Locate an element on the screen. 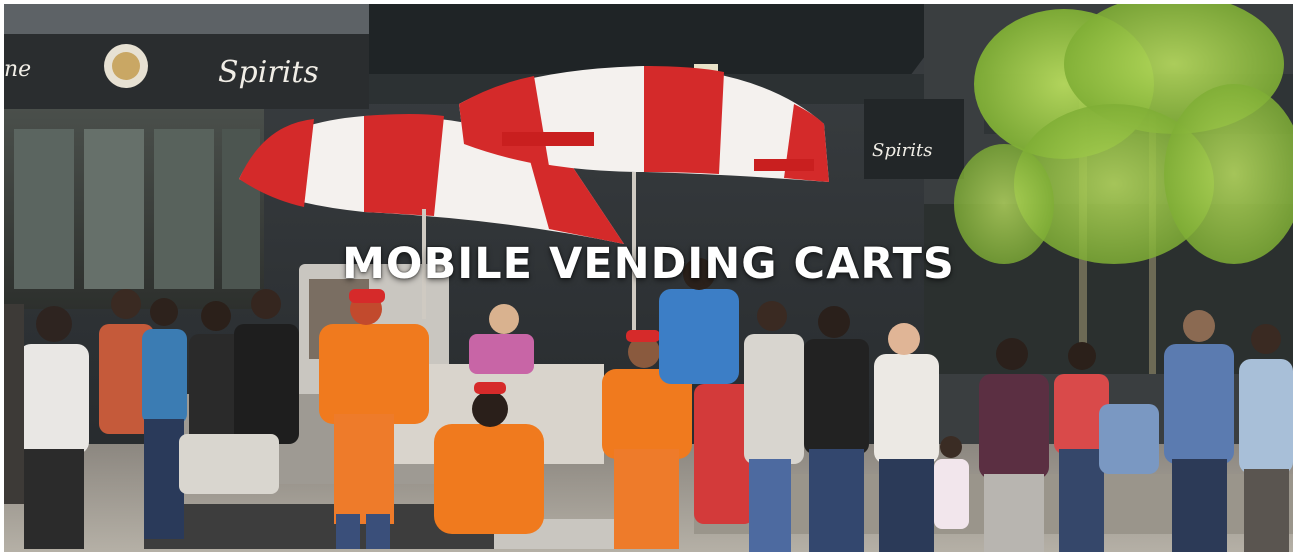 This screenshot has height=556, width=1297. store-sign-spirits: Spirits is located at coordinates (268, 72).